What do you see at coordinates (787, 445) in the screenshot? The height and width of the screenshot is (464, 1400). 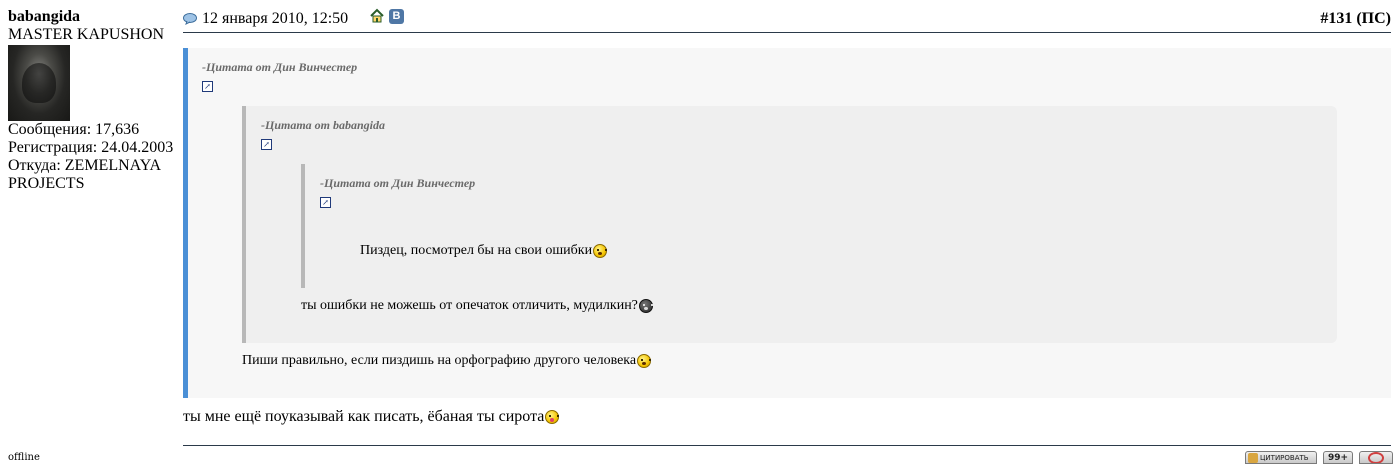 I see `post-footer-divider` at bounding box center [787, 445].